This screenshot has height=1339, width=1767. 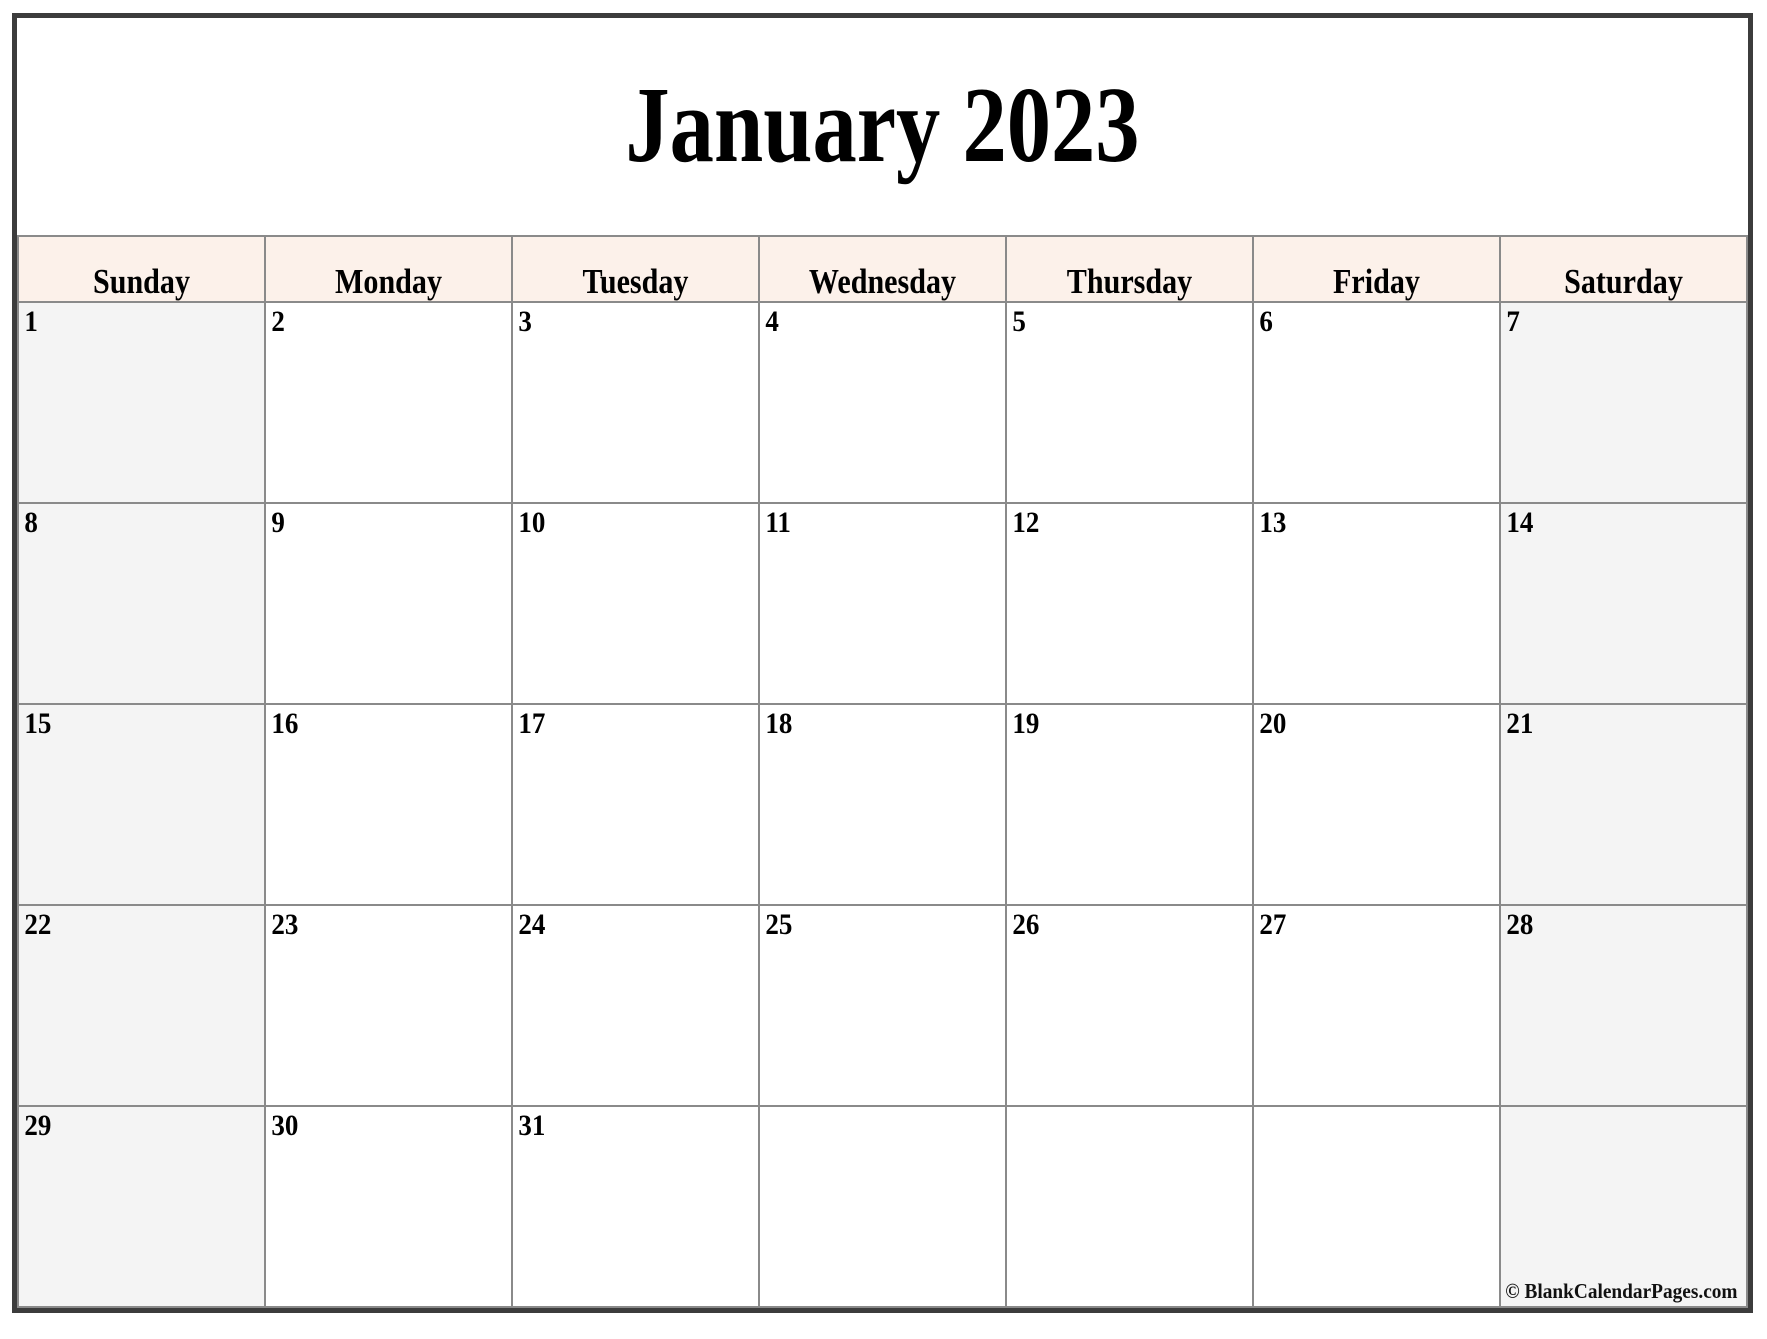 What do you see at coordinates (779, 924) in the screenshot?
I see `day-number: 25` at bounding box center [779, 924].